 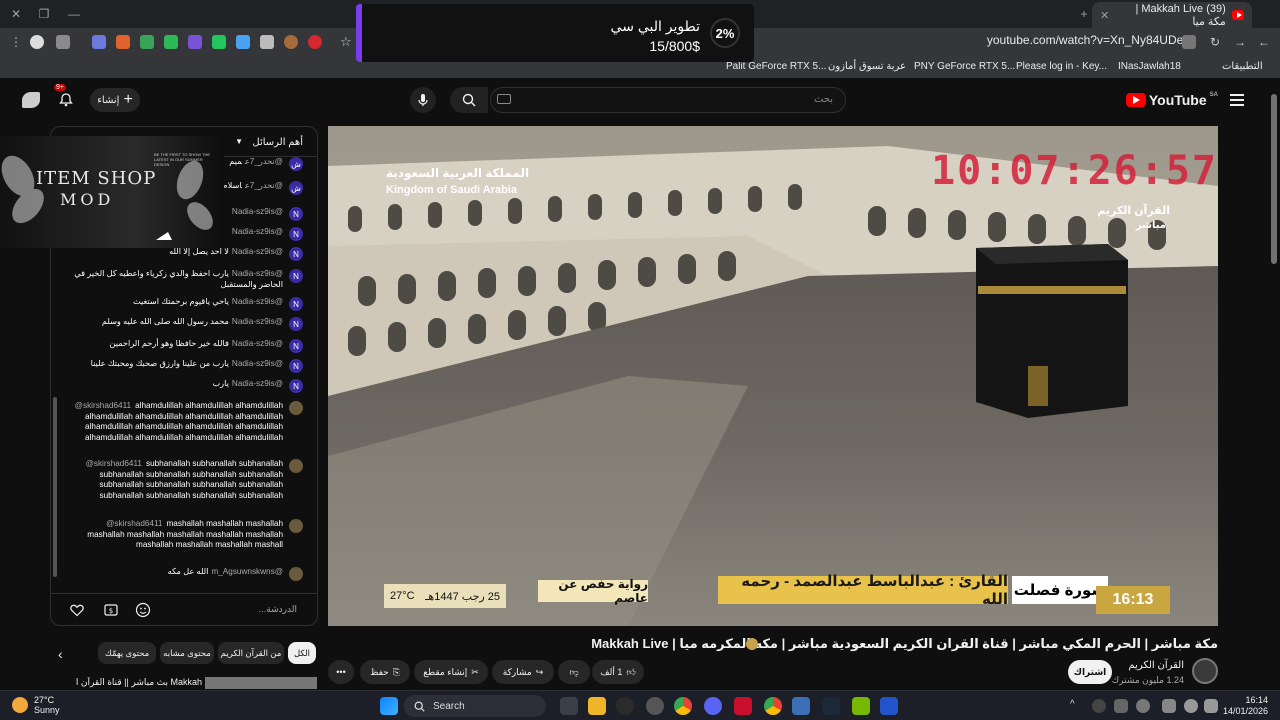 What do you see at coordinates (1088, 40) in the screenshot?
I see `url-field: youtube.com/watch?v=Xn_Ny84UDeg` at bounding box center [1088, 40].